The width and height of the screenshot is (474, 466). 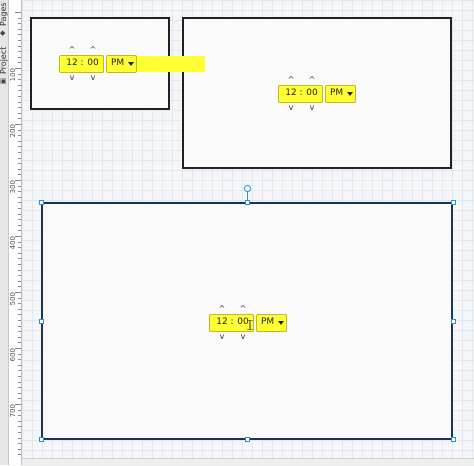 I want to click on pages-icon: ◆, so click(x=3, y=33).